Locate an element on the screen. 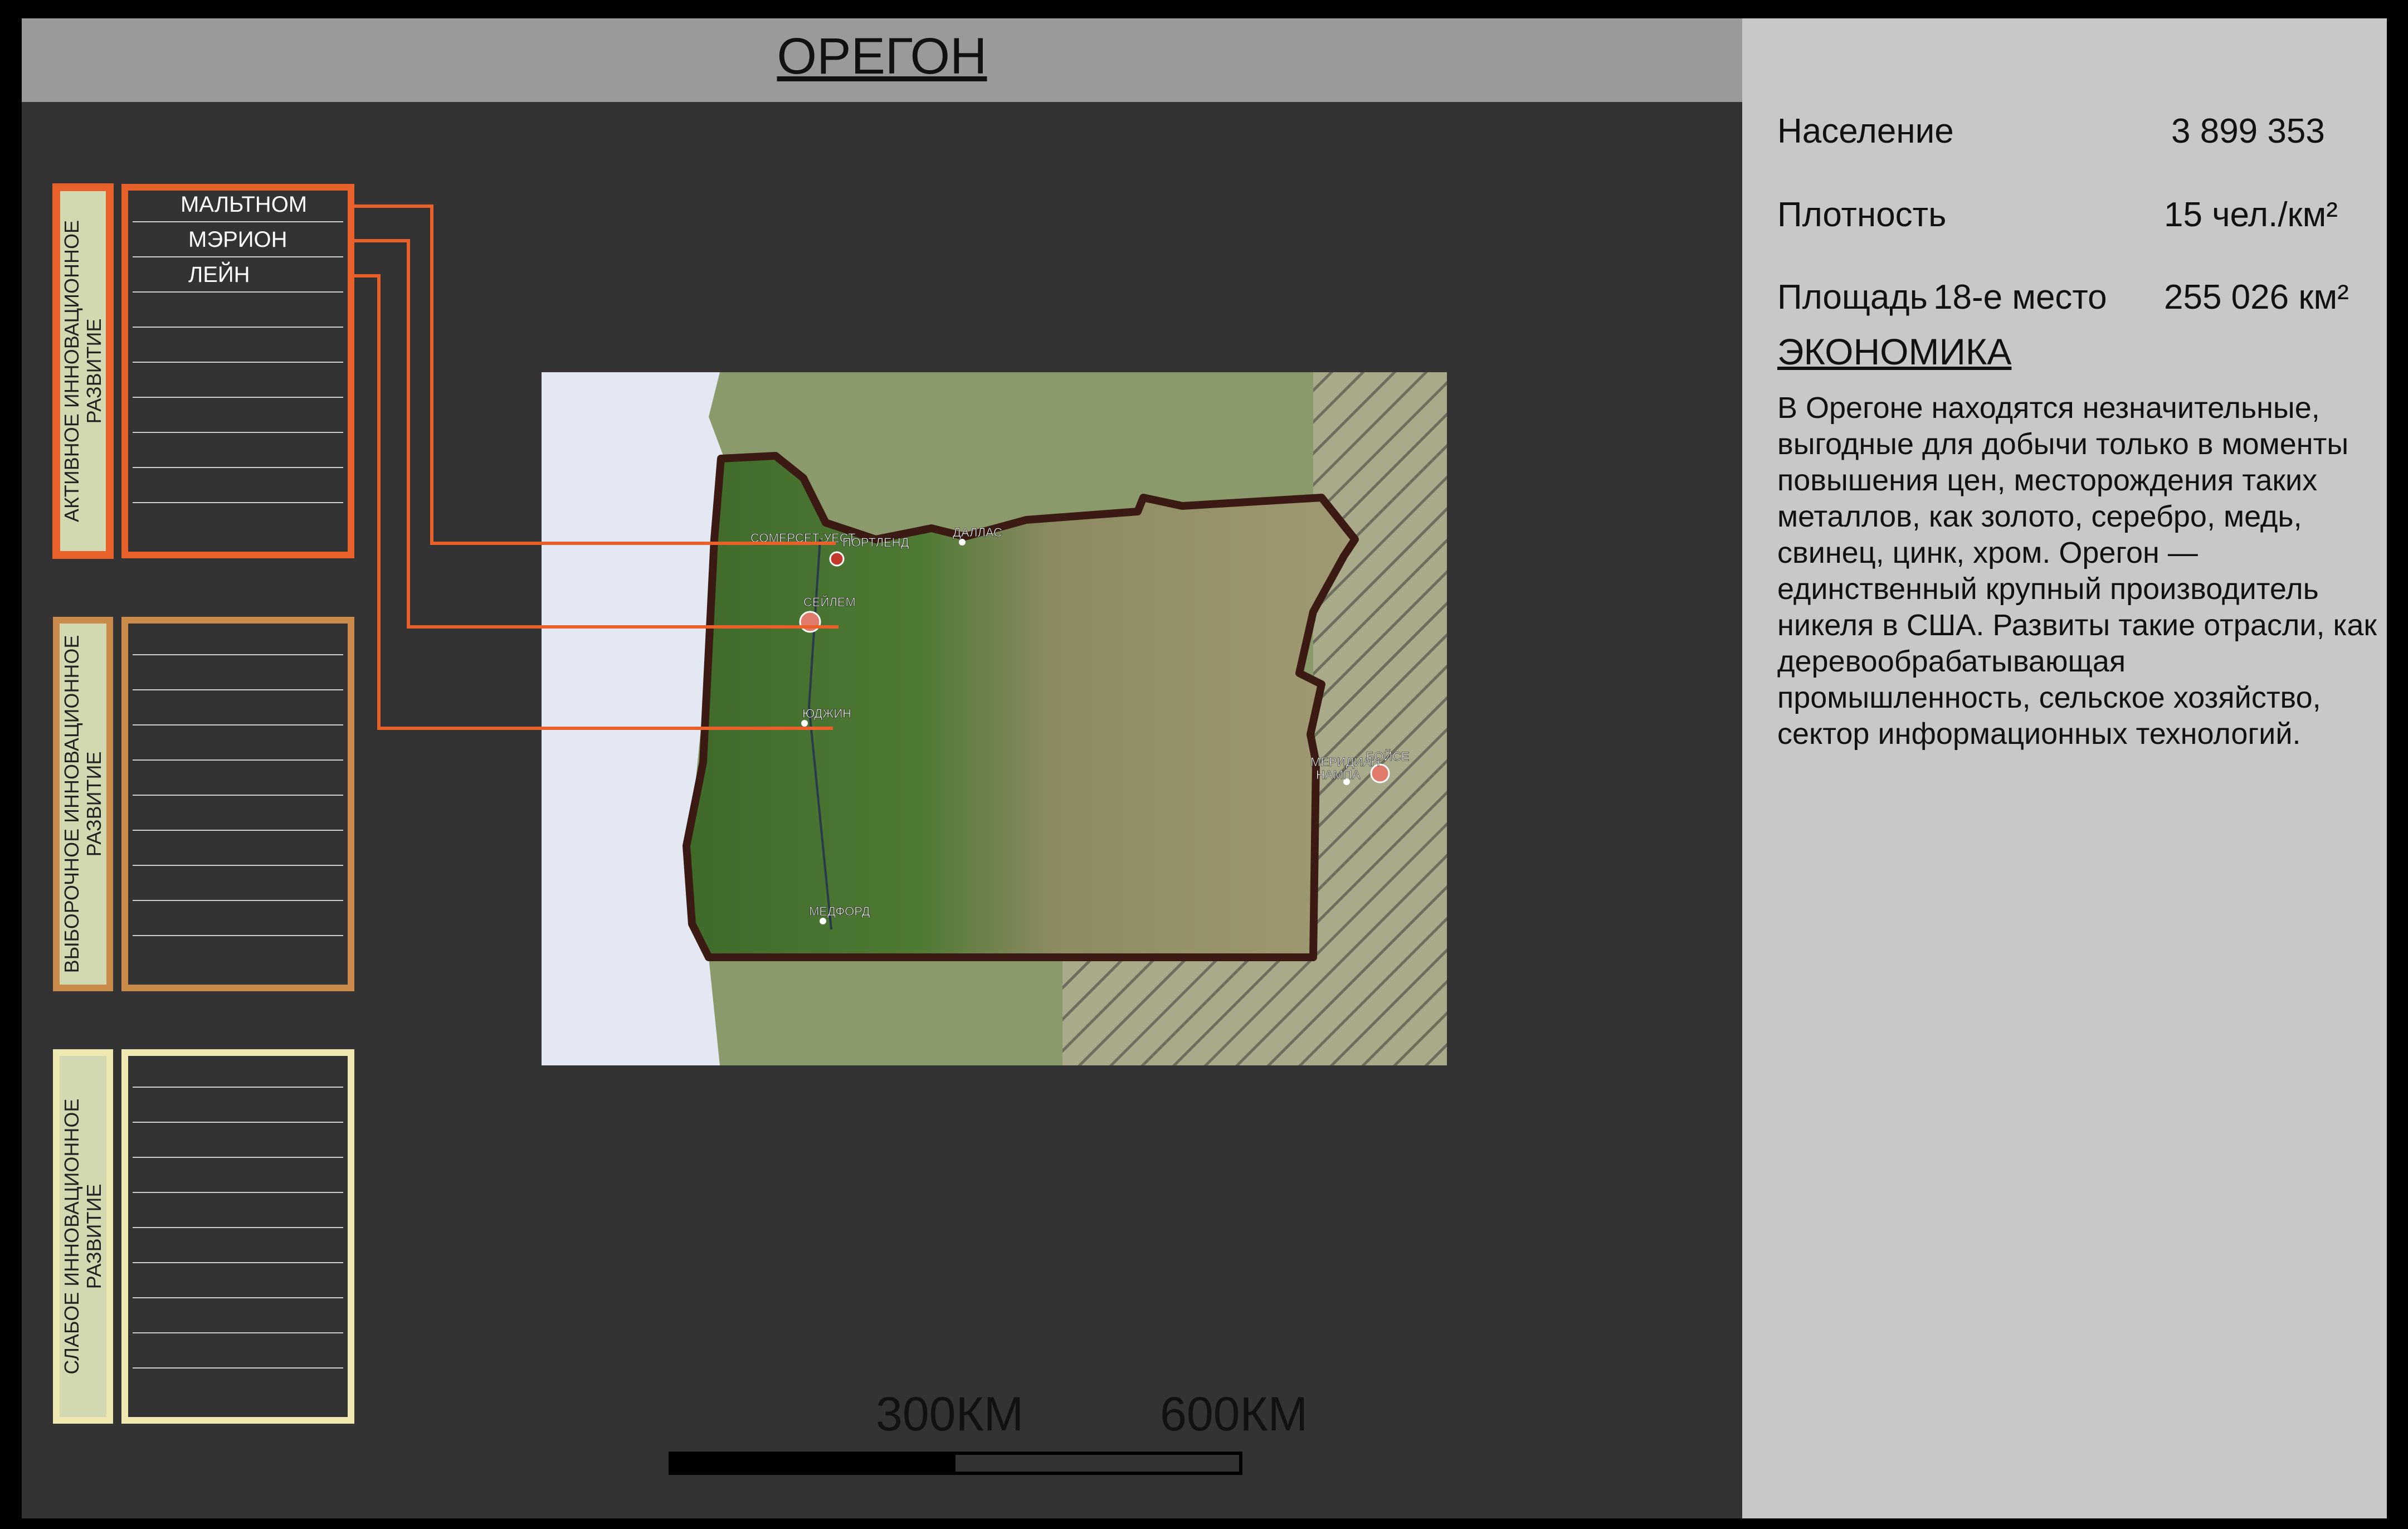 The image size is (2408, 1529). scale-label-300: 300КМ is located at coordinates (950, 1414).